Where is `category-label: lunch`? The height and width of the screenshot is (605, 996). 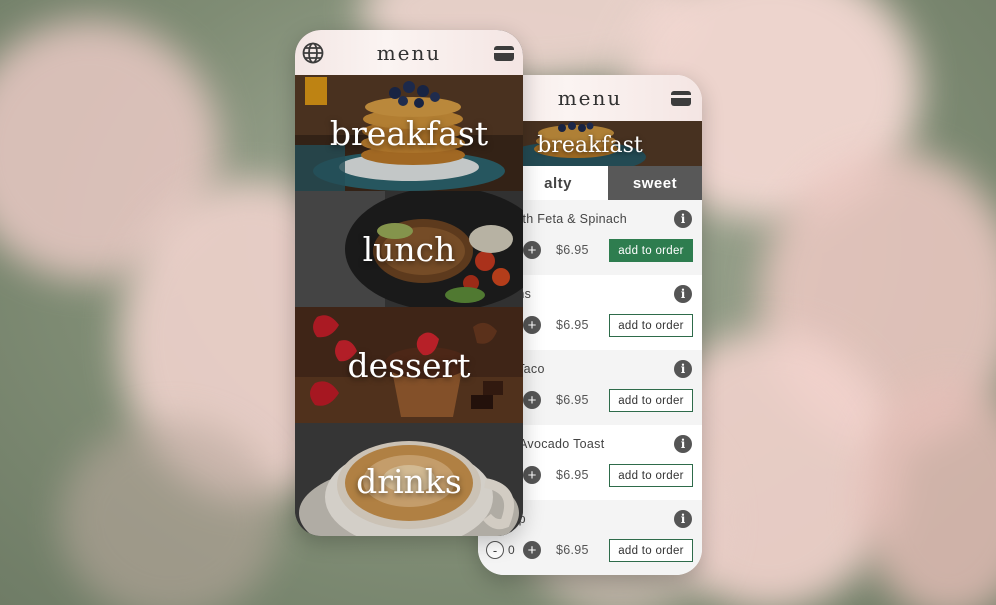 category-label: lunch is located at coordinates (409, 249).